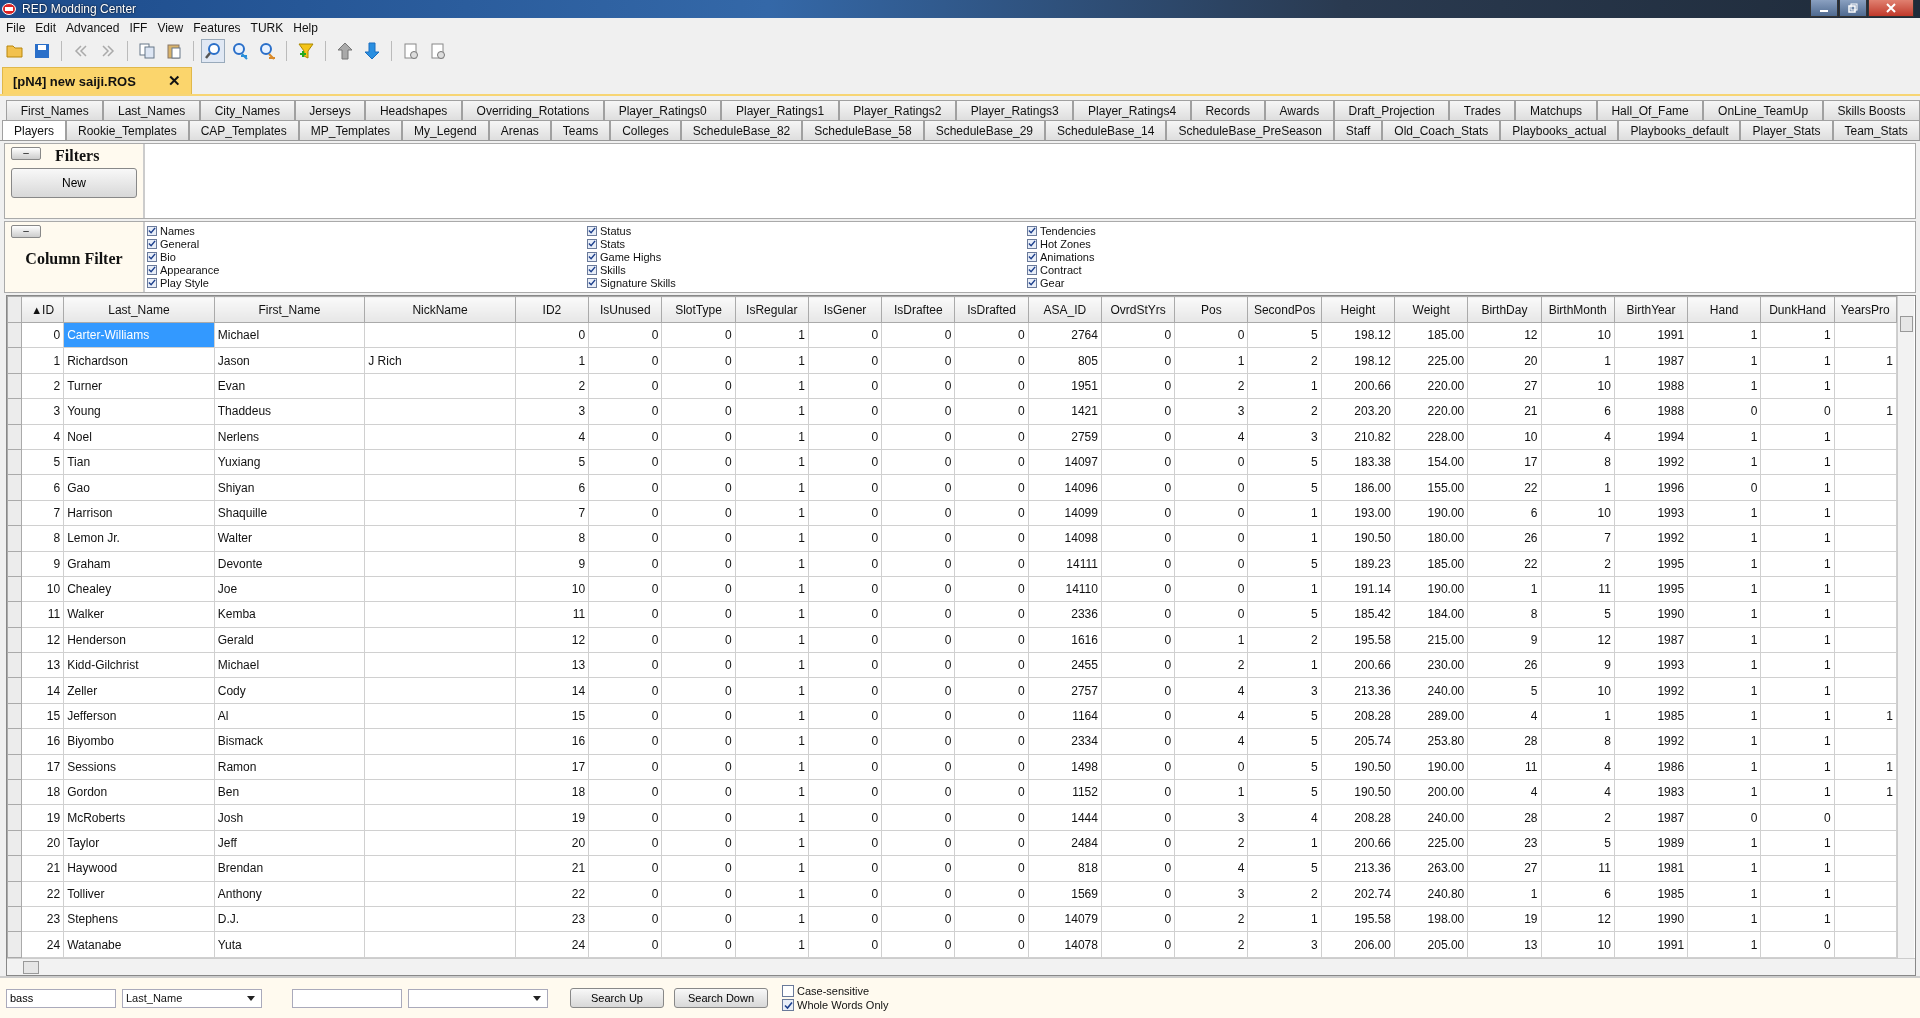 The image size is (1920, 1018). Describe the element at coordinates (1441, 130) in the screenshot. I see `tab: Old_Coach_Stats` at that location.